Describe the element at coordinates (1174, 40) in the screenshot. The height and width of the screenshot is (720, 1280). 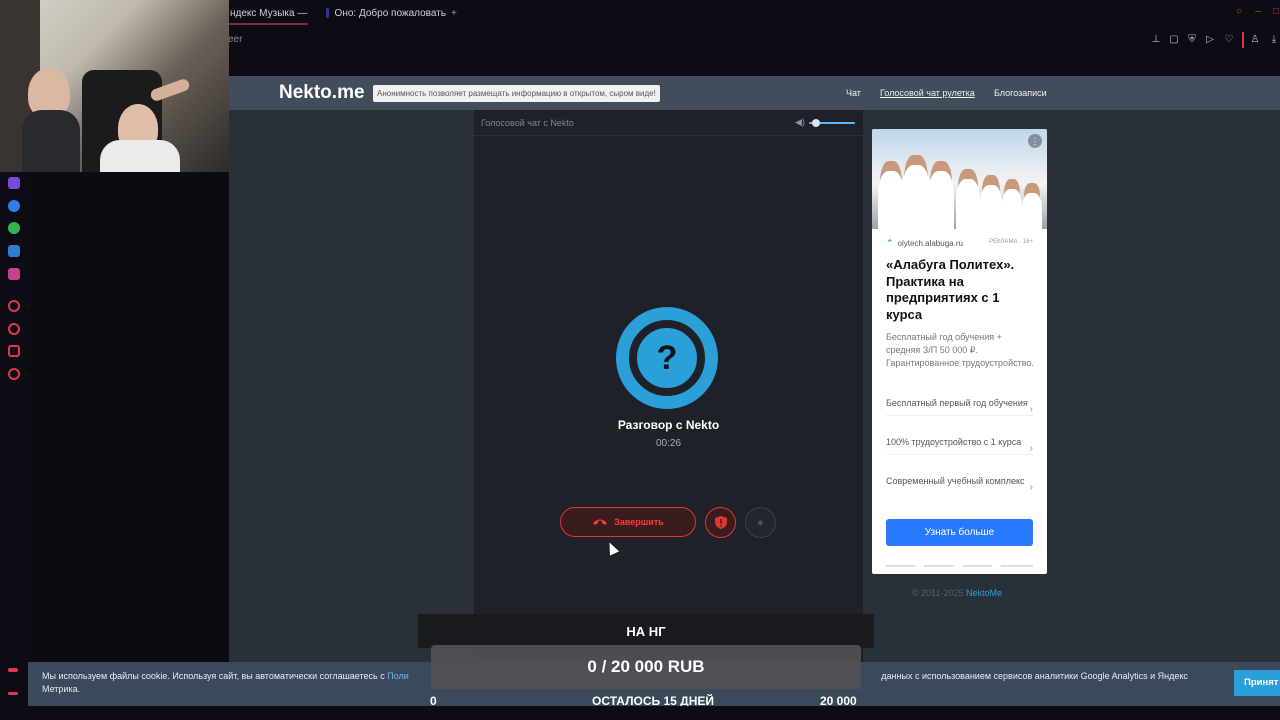
I see `screenshot-icon: ▢` at that location.